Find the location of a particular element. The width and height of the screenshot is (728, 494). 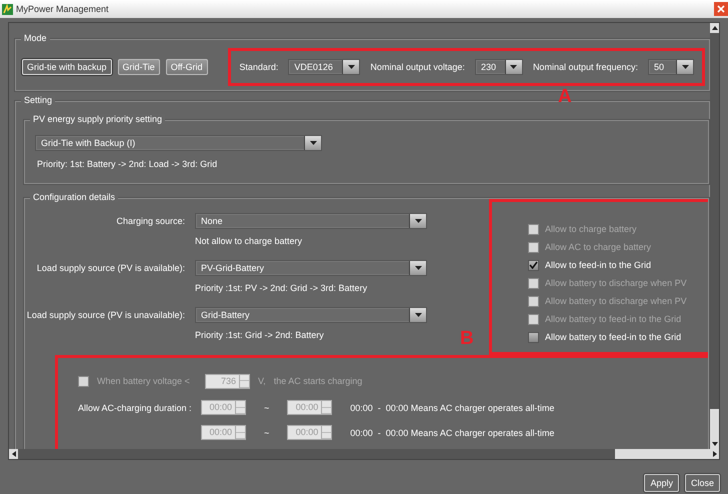

priority-text: Priority :1st: PV -> 2nd: Grid -> 3rd: Battery is located at coordinates (281, 288).